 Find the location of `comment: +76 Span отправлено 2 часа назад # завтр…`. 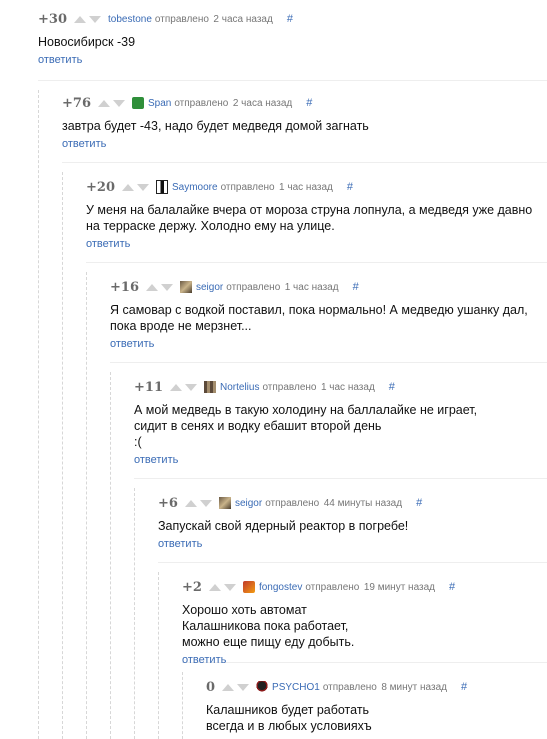

comment: +76 Span отправлено 2 часа назад # завтр… is located at coordinates (297, 124).